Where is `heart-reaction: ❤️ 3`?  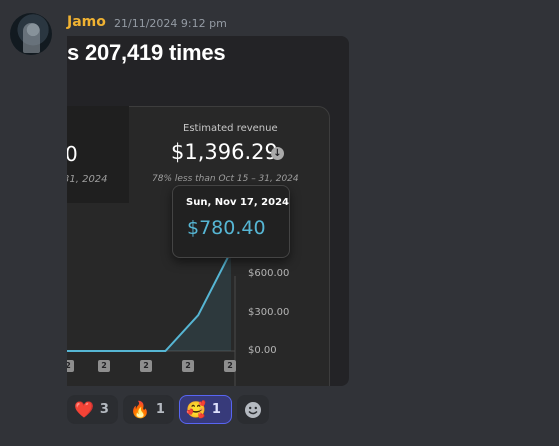 heart-reaction: ❤️ 3 is located at coordinates (92, 409).